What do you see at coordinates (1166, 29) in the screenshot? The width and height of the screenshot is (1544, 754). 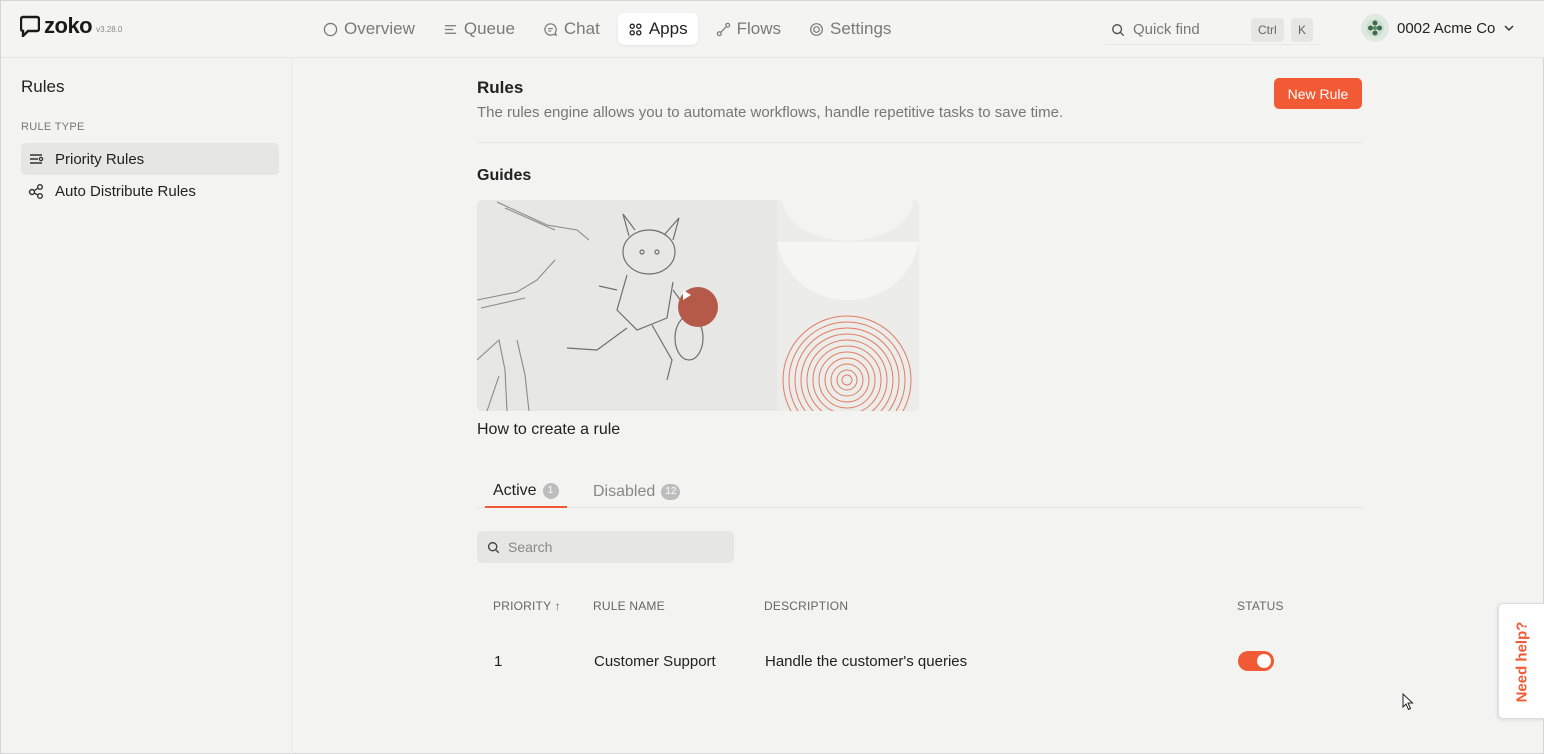 I see `quick-find-placeholder: Quick find` at bounding box center [1166, 29].